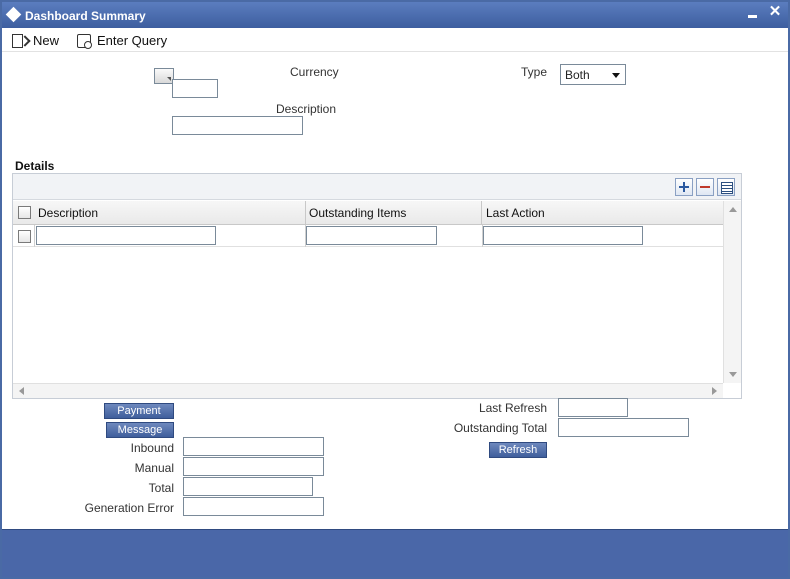  I want to click on new-button: New, so click(35, 40).